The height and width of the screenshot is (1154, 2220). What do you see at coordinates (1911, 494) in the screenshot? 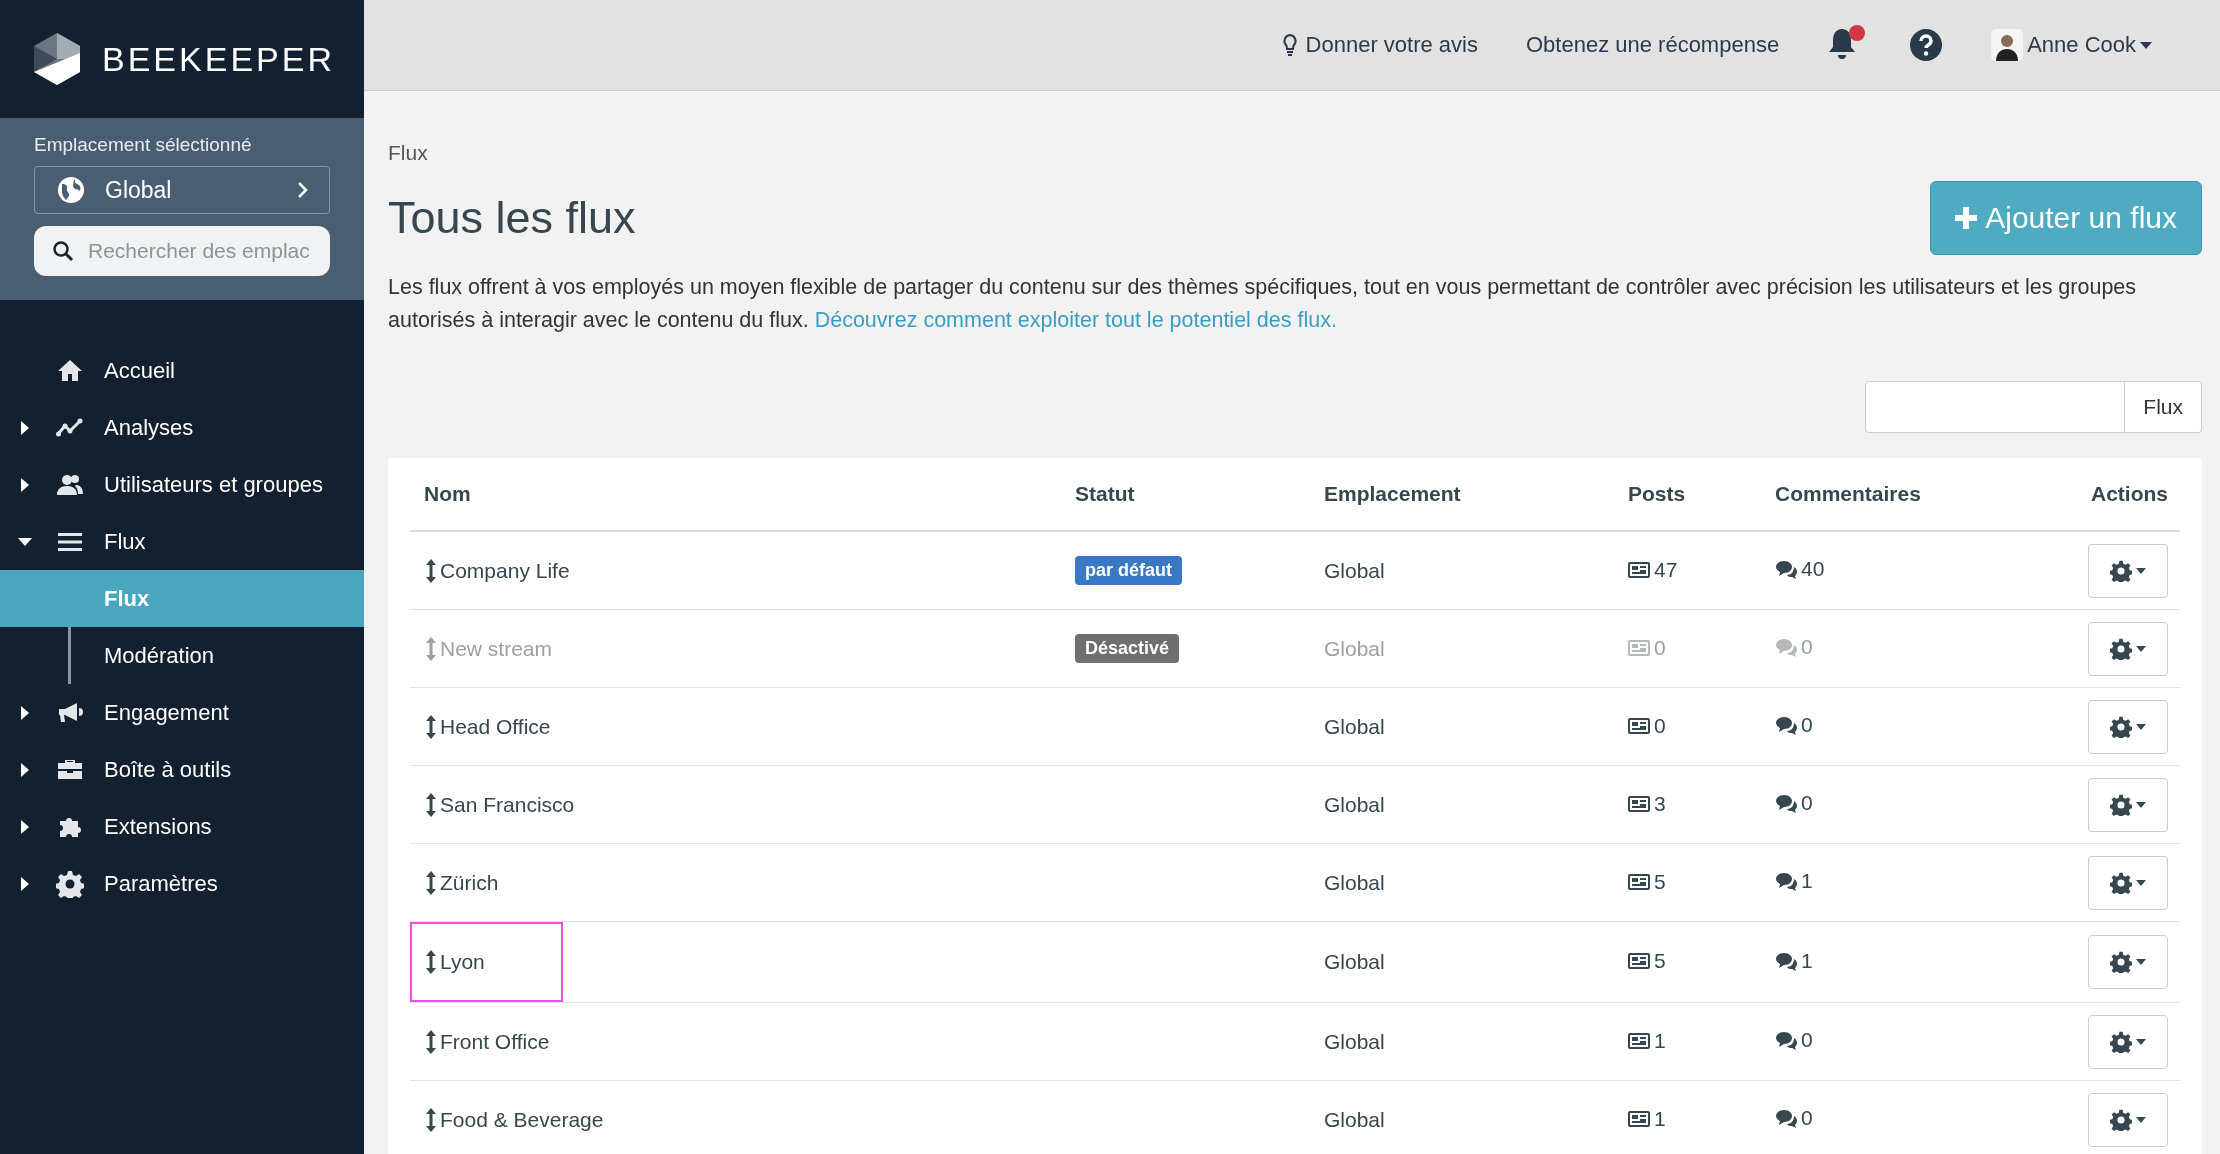
I see `column-header: Commentaires` at bounding box center [1911, 494].